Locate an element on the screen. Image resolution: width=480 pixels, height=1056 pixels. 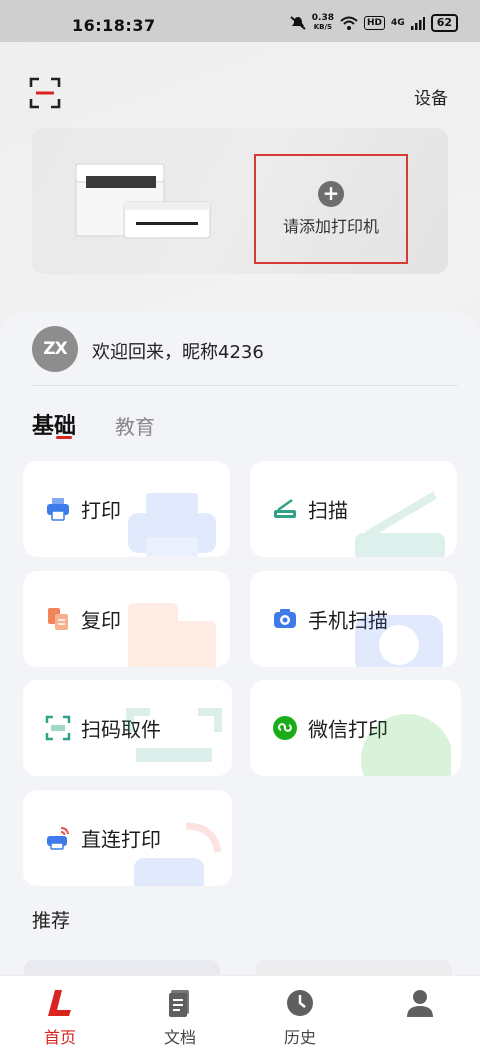
status-time: 16:18:37 is located at coordinates (114, 25).